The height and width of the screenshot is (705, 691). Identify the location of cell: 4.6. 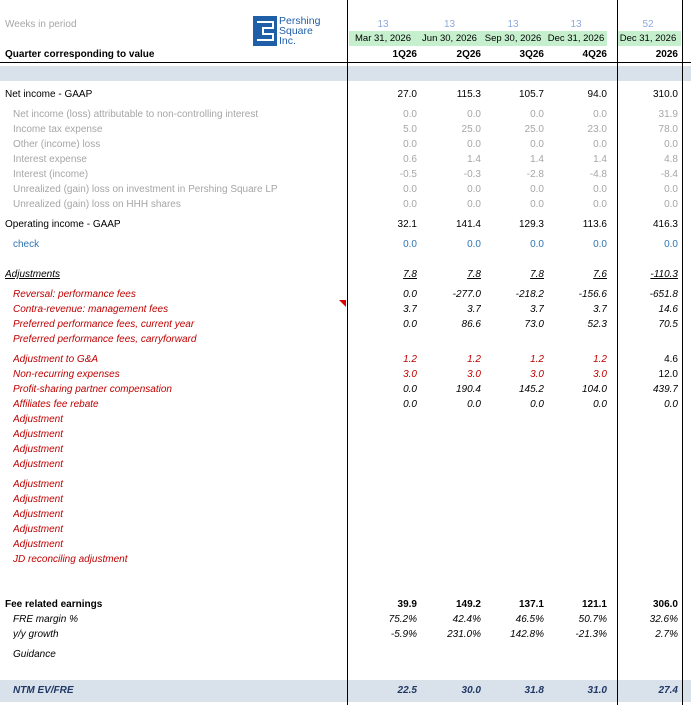
(671, 359).